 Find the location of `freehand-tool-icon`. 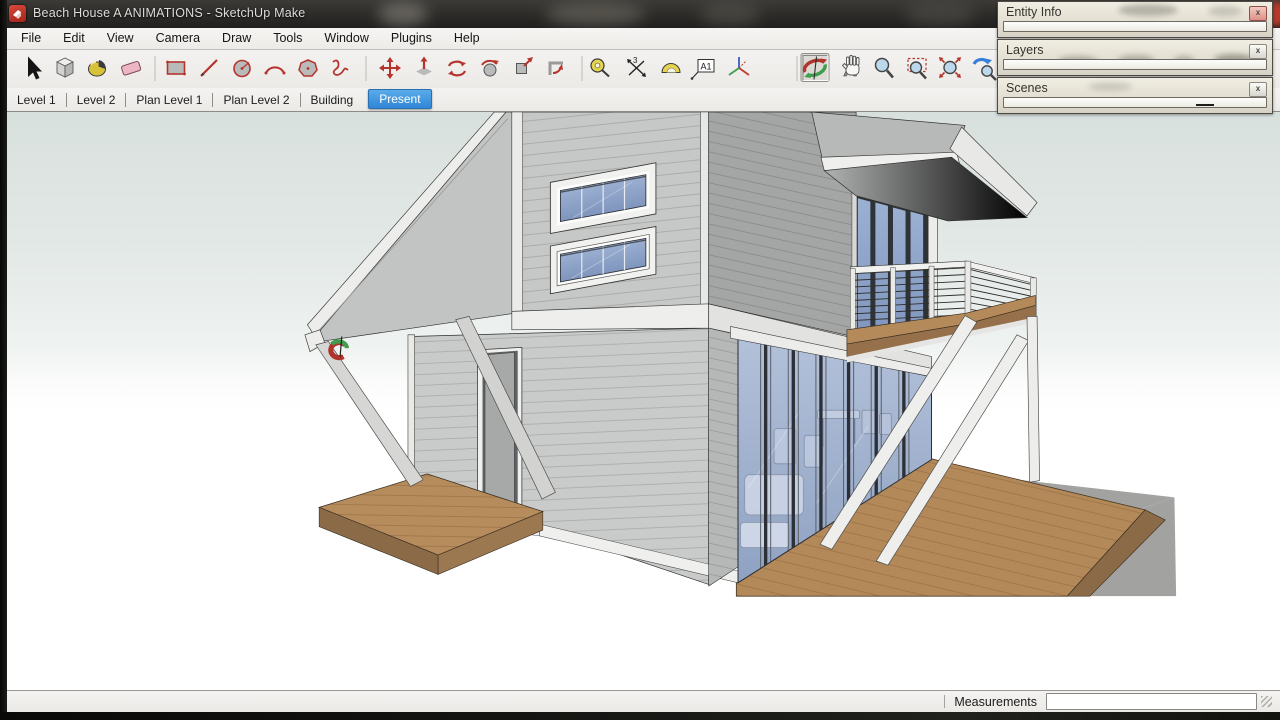

freehand-tool-icon is located at coordinates (340, 67).